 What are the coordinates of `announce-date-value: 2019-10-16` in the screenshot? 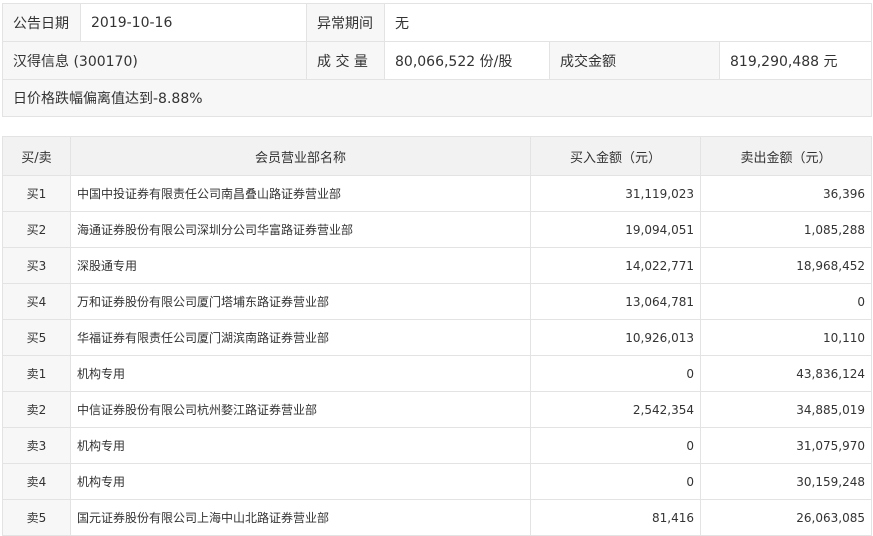 It's located at (193, 22).